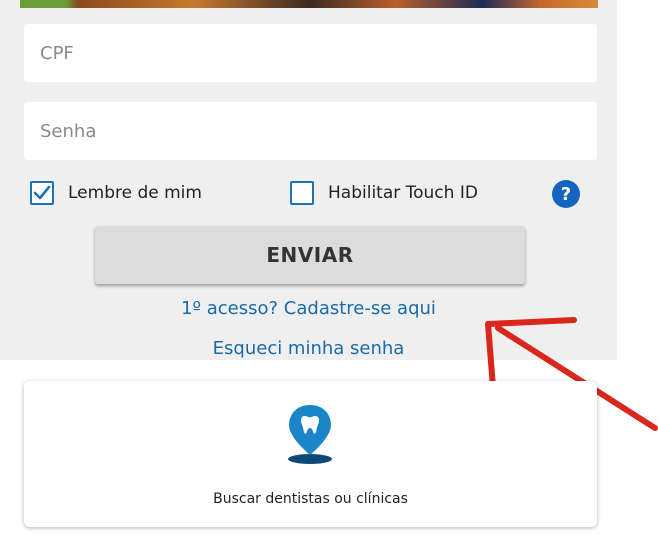 Image resolution: width=658 pixels, height=546 pixels. Describe the element at coordinates (57, 53) in the screenshot. I see `cpf-placeholder: CPF` at that location.